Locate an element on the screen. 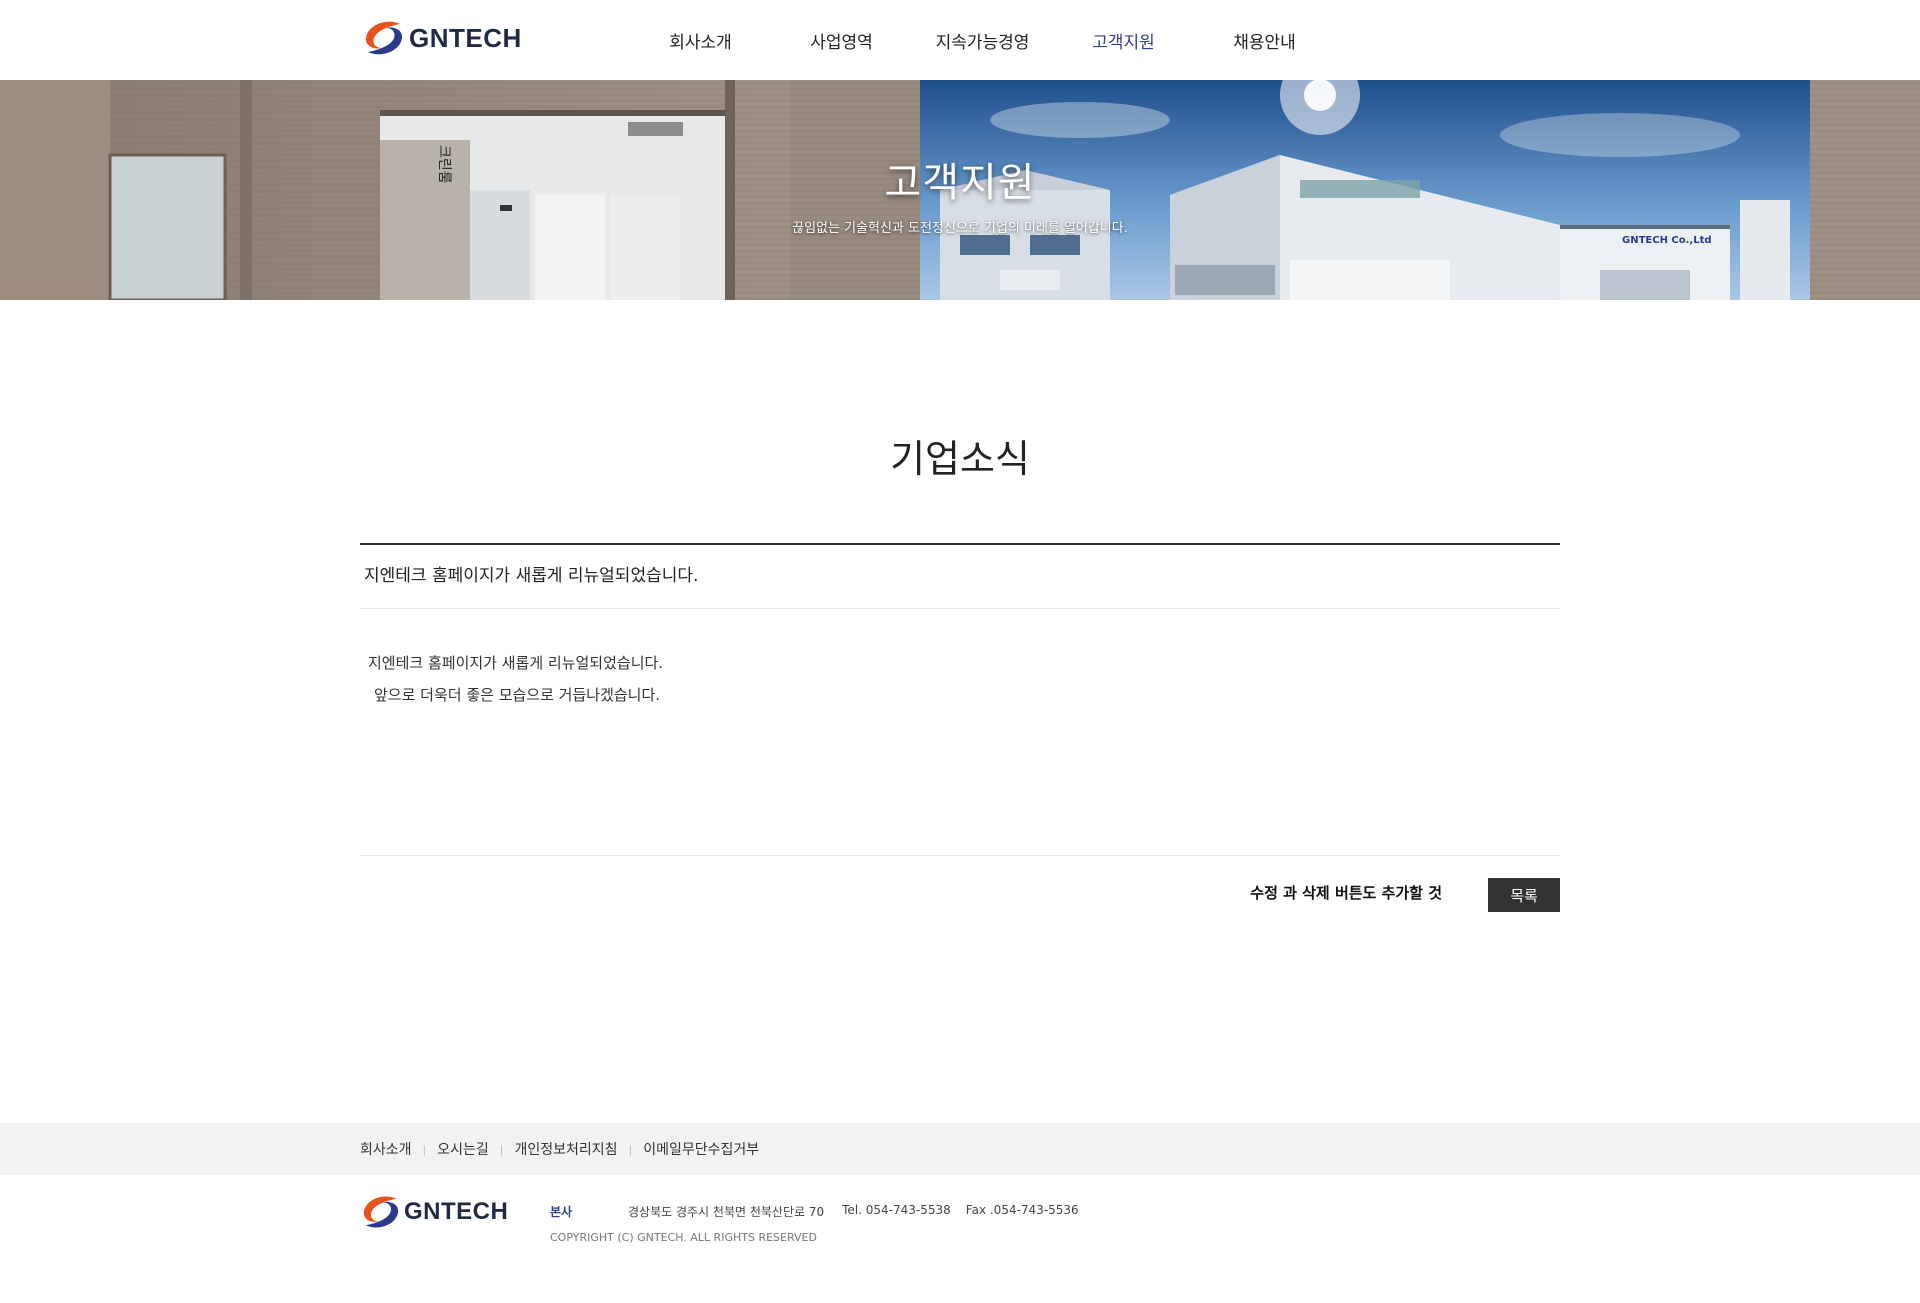 The width and height of the screenshot is (1920, 1303). banner-subtitle: 끊임없는 기술혁신과 도전정신으로 기업의 미래를 열어갑니다. is located at coordinates (960, 228).